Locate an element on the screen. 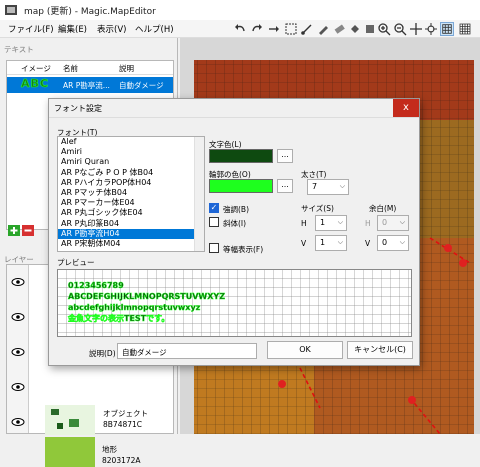 The image size is (480, 467). font-list-item: AR PハイカラPOP体H04 is located at coordinates (131, 183).